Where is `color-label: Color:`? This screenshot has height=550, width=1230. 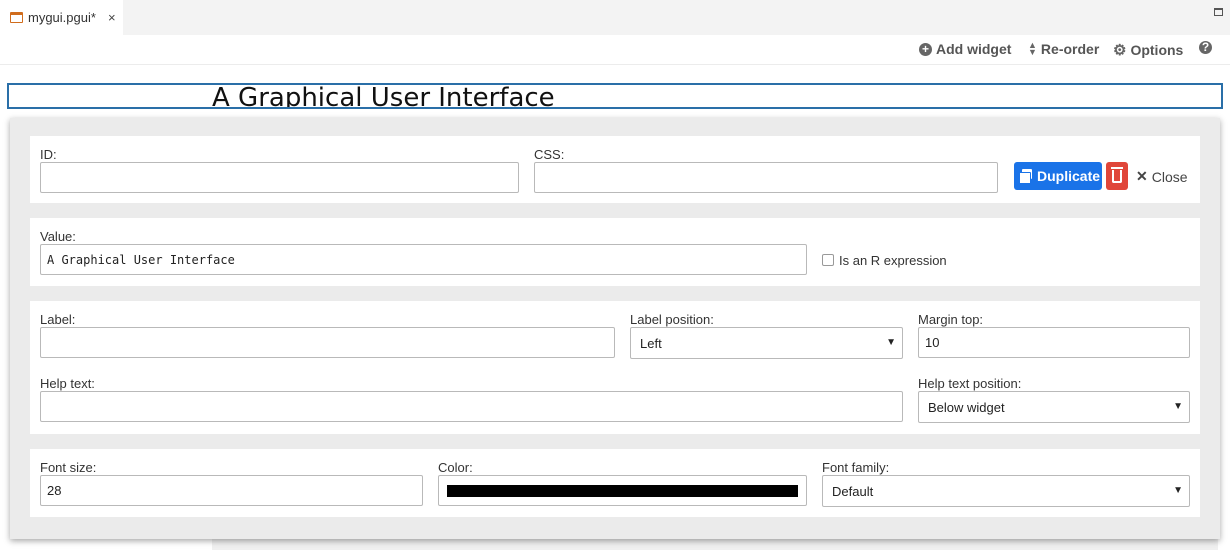
color-label: Color: is located at coordinates (455, 467).